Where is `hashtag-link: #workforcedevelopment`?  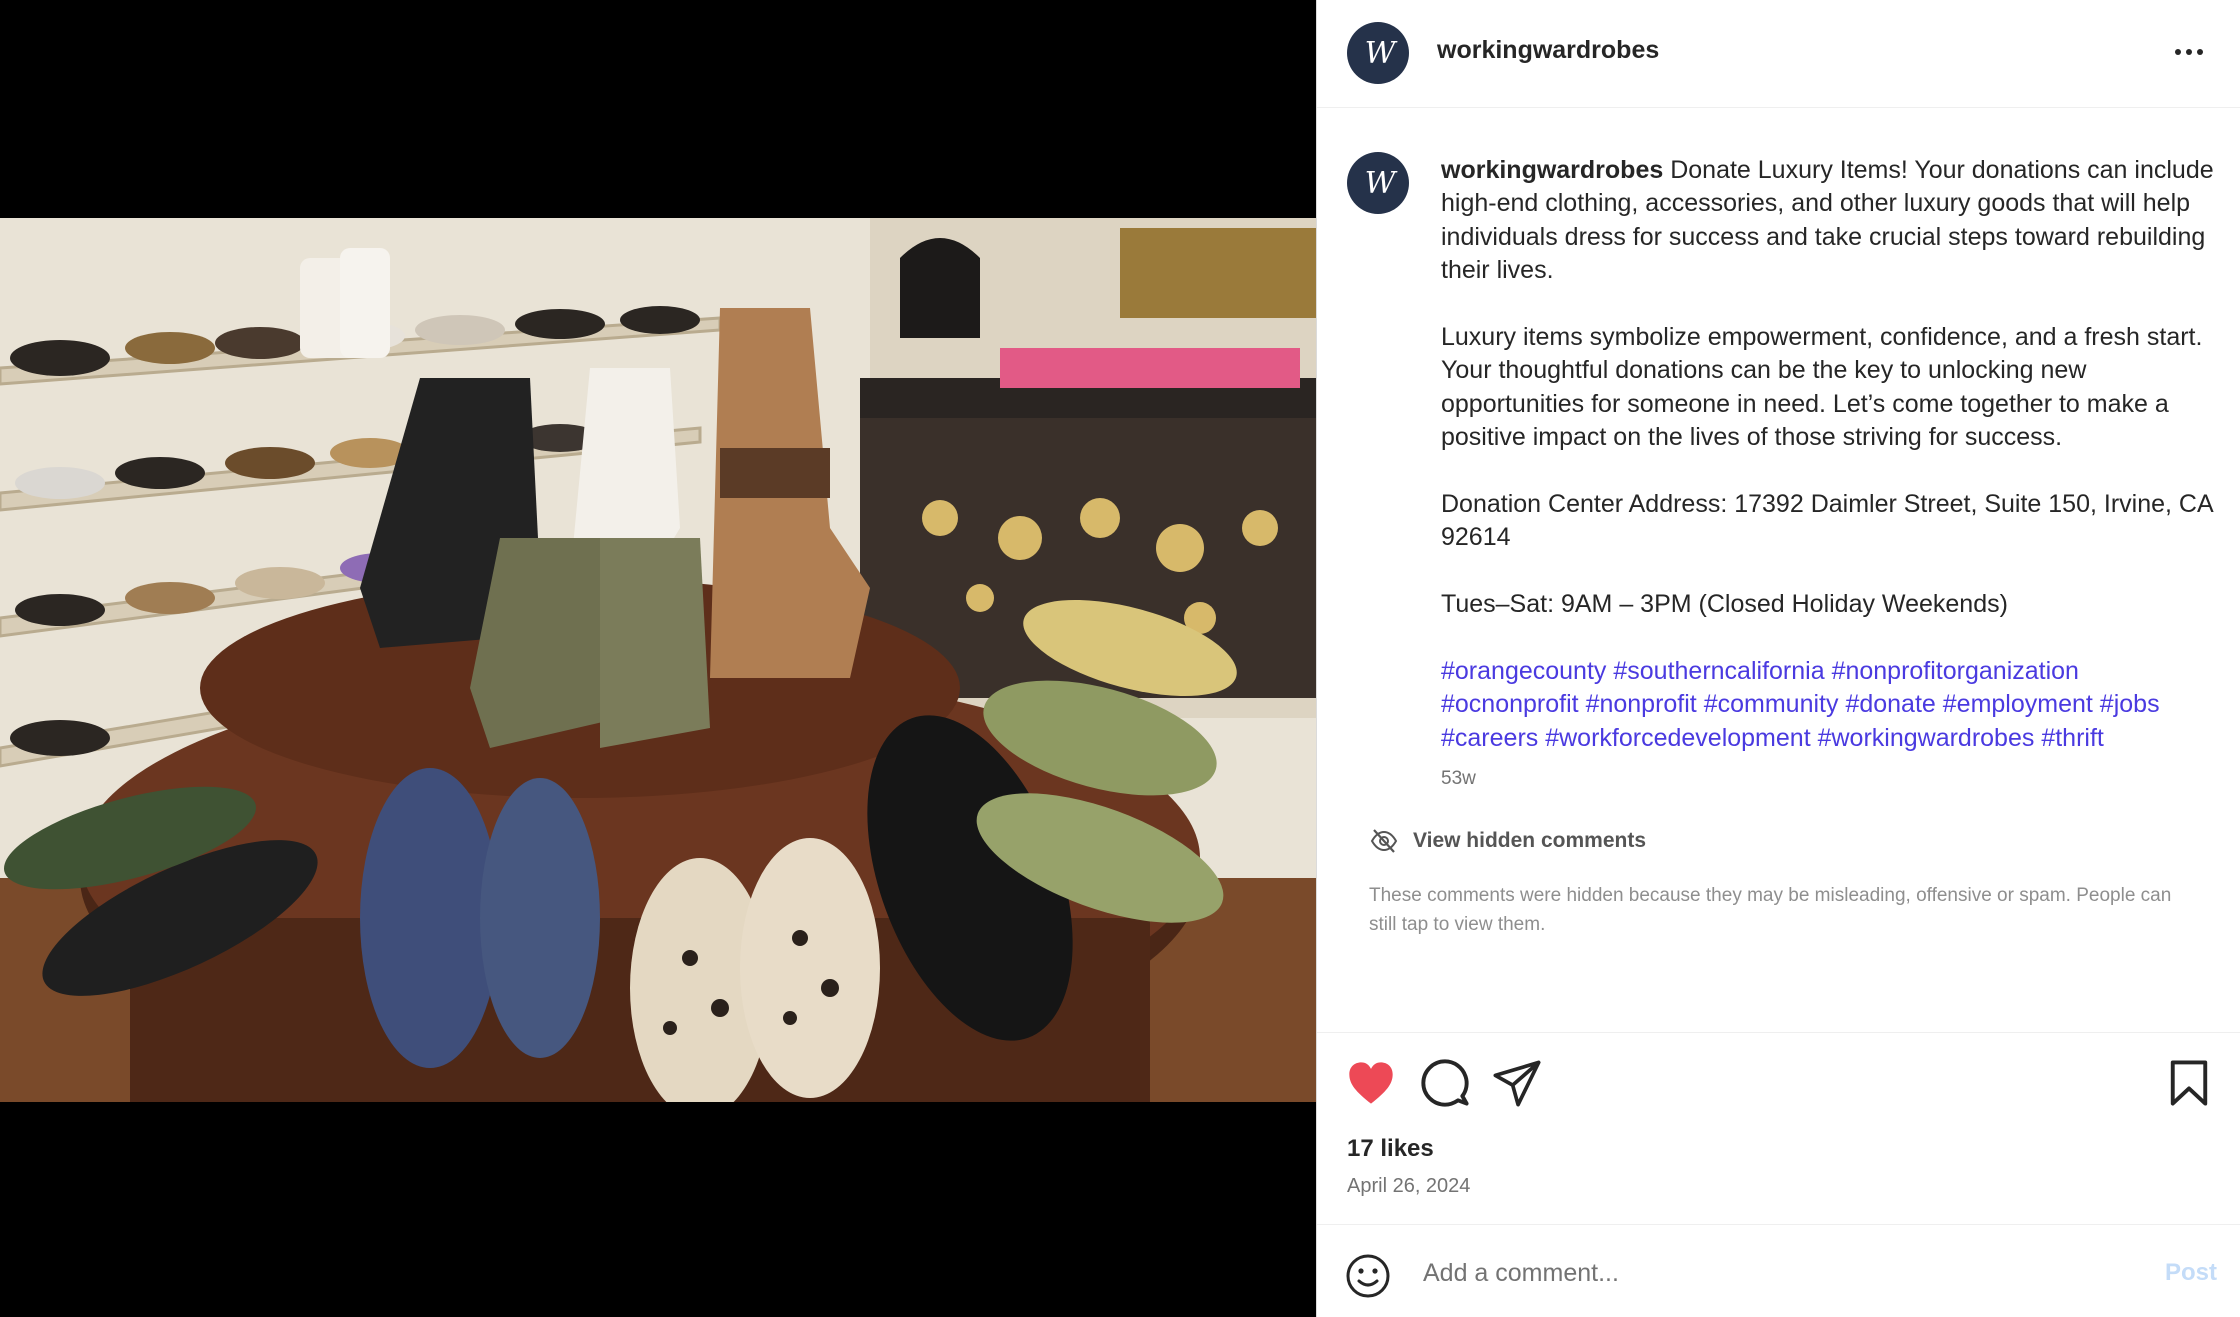
hashtag-link: #workforcedevelopment is located at coordinates (1677, 738).